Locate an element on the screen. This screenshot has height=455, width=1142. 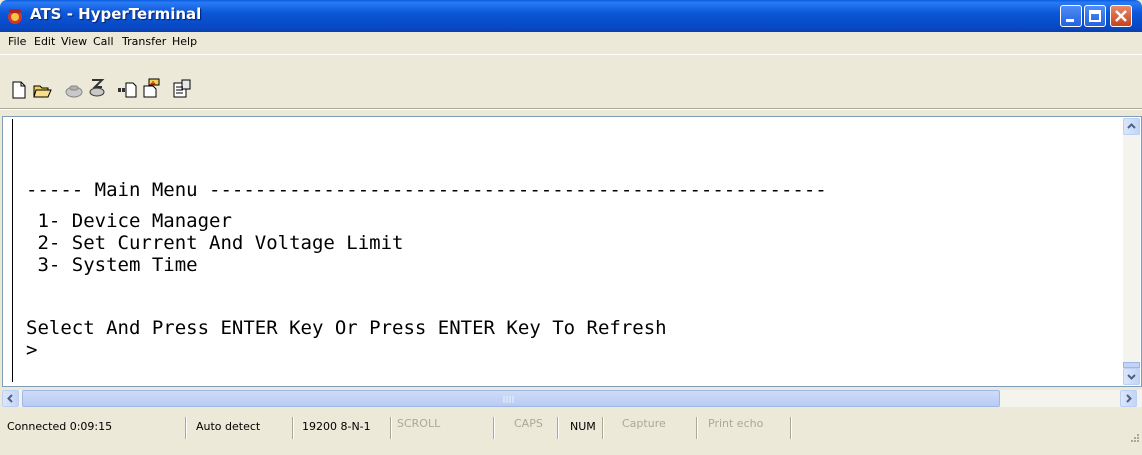
maximize-button is located at coordinates (1095, 16).